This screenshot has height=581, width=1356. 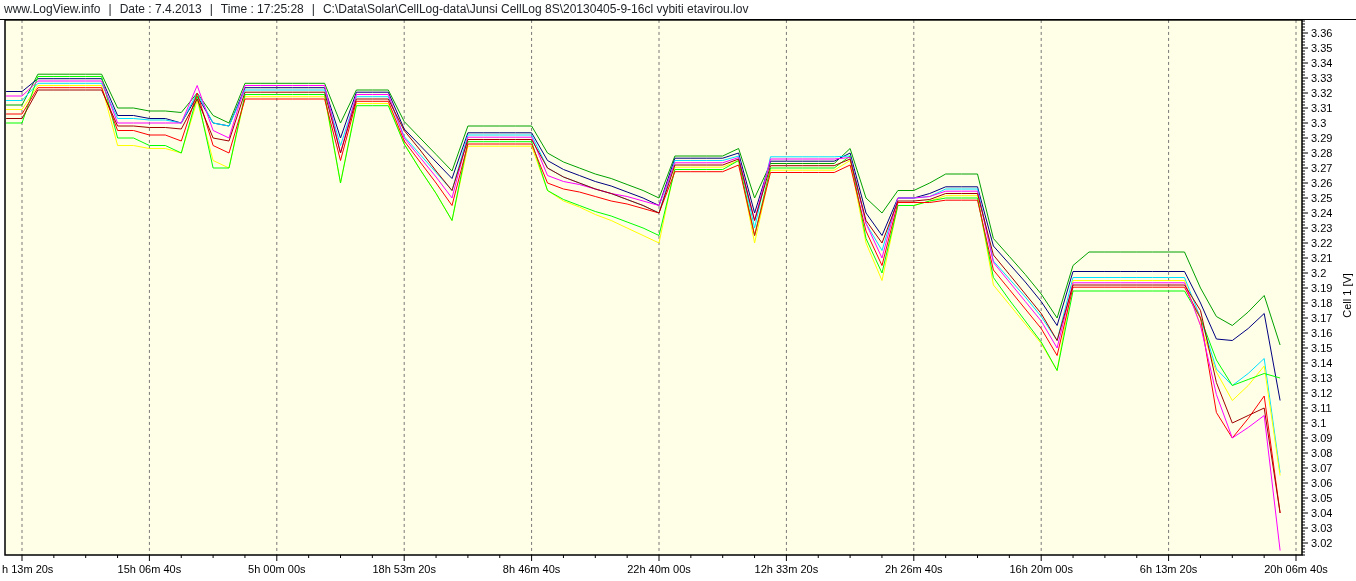 What do you see at coordinates (1322, 213) in the screenshot?
I see `axis-label: 3.24` at bounding box center [1322, 213].